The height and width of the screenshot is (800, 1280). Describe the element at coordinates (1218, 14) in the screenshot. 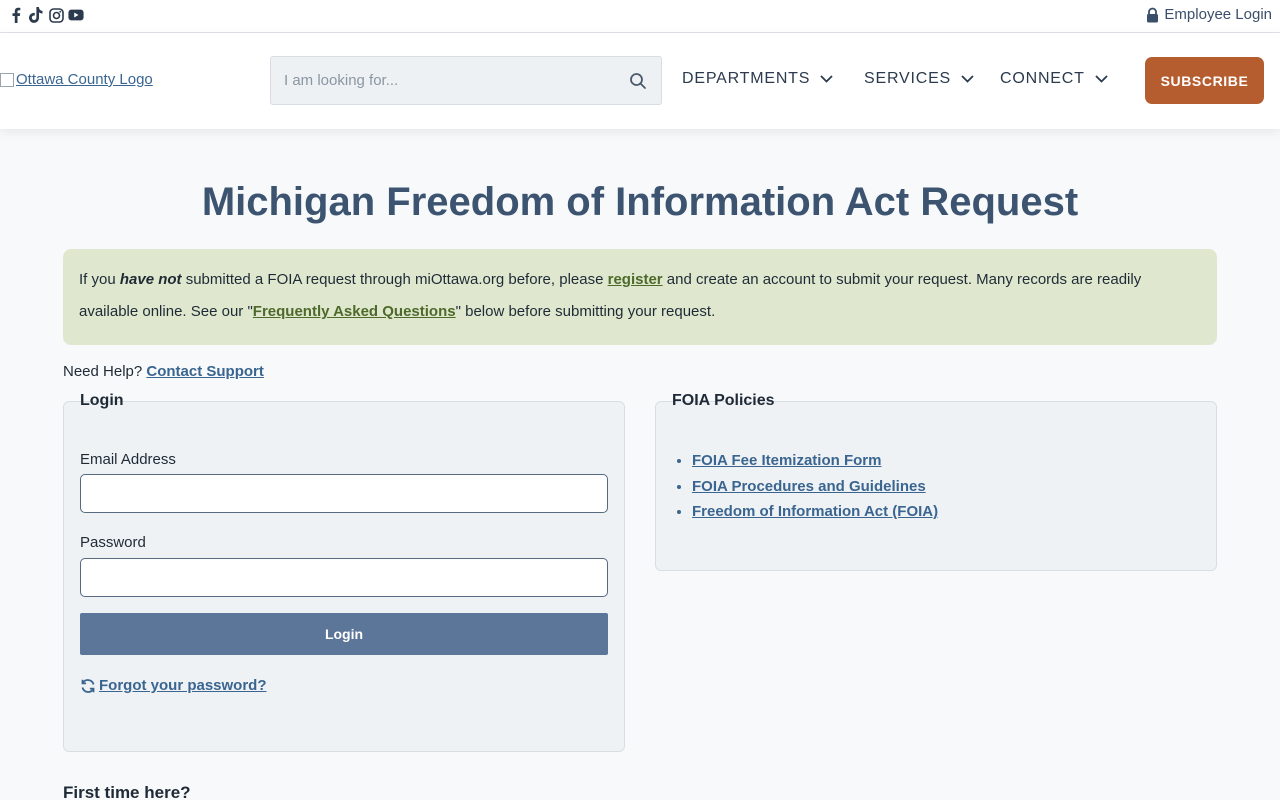

I see `employee-login-label: Employee Login` at that location.